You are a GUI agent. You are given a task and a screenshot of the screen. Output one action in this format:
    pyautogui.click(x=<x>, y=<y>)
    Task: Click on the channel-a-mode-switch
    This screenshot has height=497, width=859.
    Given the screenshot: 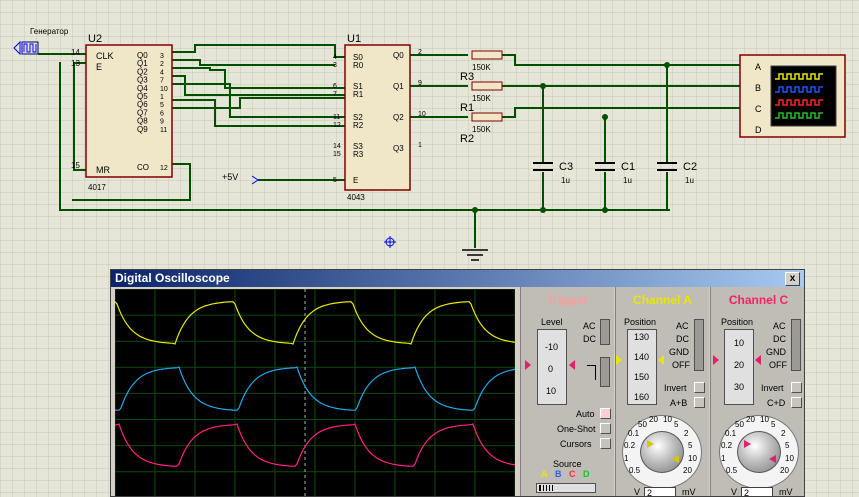 What is the action you would take?
    pyautogui.click(x=699, y=345)
    